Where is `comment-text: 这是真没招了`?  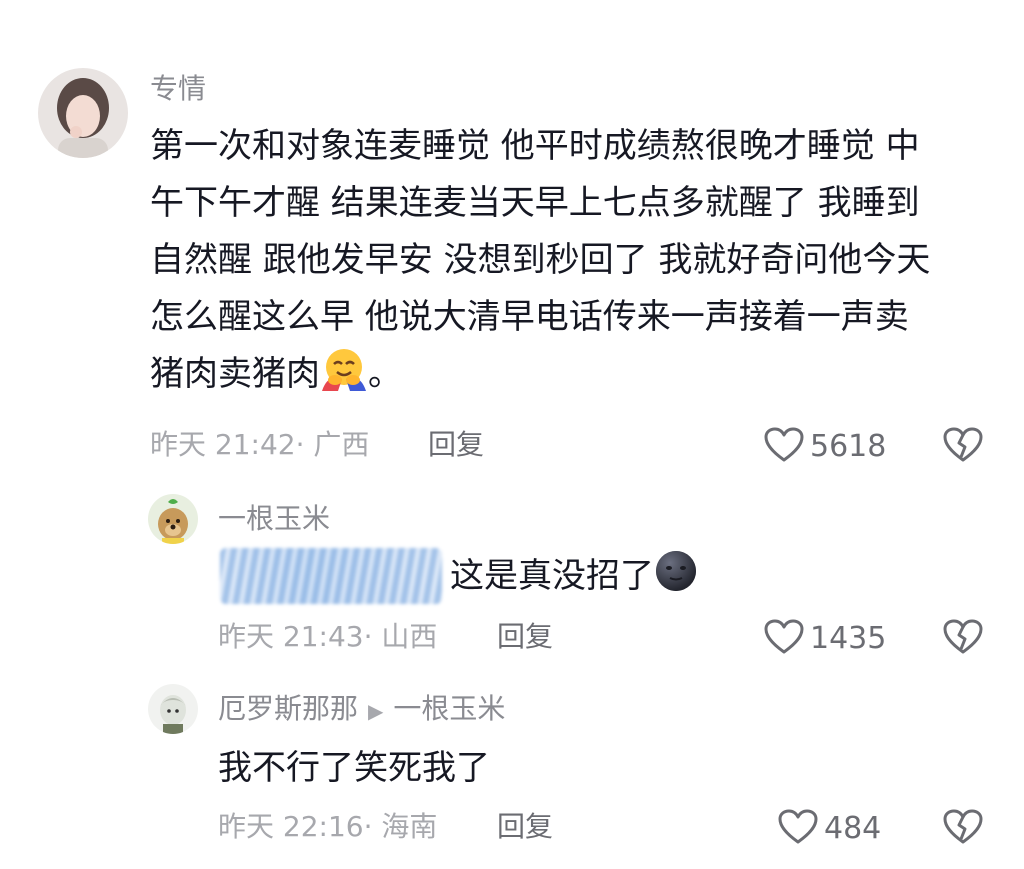
comment-text: 这是真没招了 is located at coordinates (574, 579).